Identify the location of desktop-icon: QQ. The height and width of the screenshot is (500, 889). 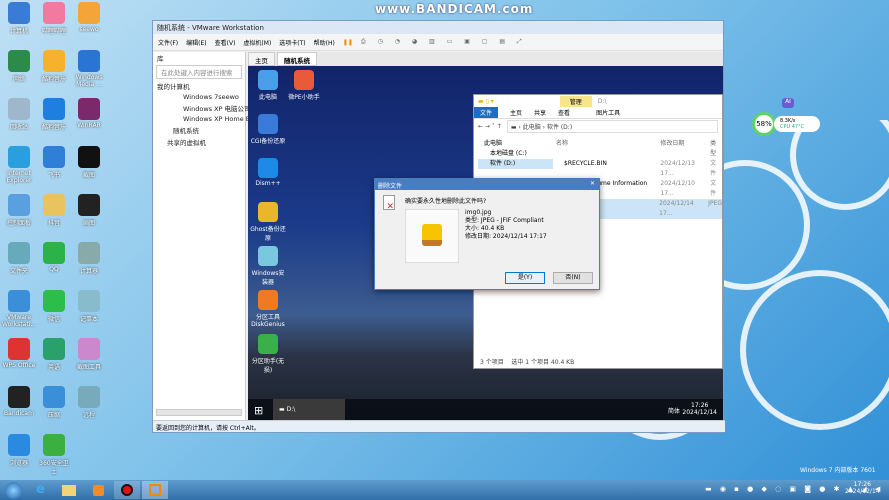
(54, 257).